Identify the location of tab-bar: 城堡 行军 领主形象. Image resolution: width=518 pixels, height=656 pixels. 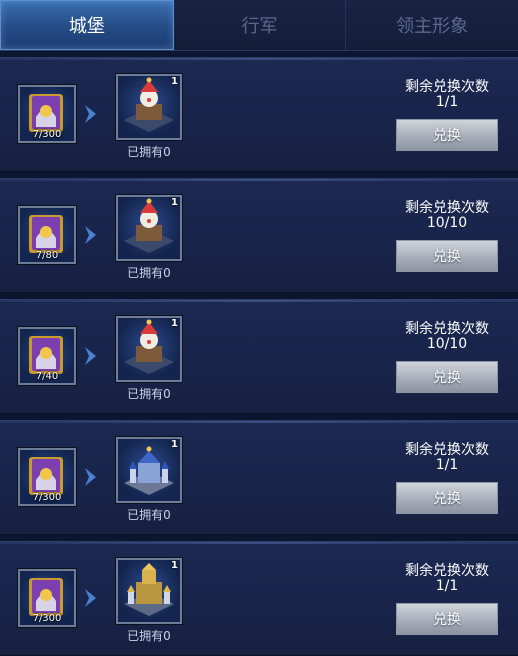
(259, 25).